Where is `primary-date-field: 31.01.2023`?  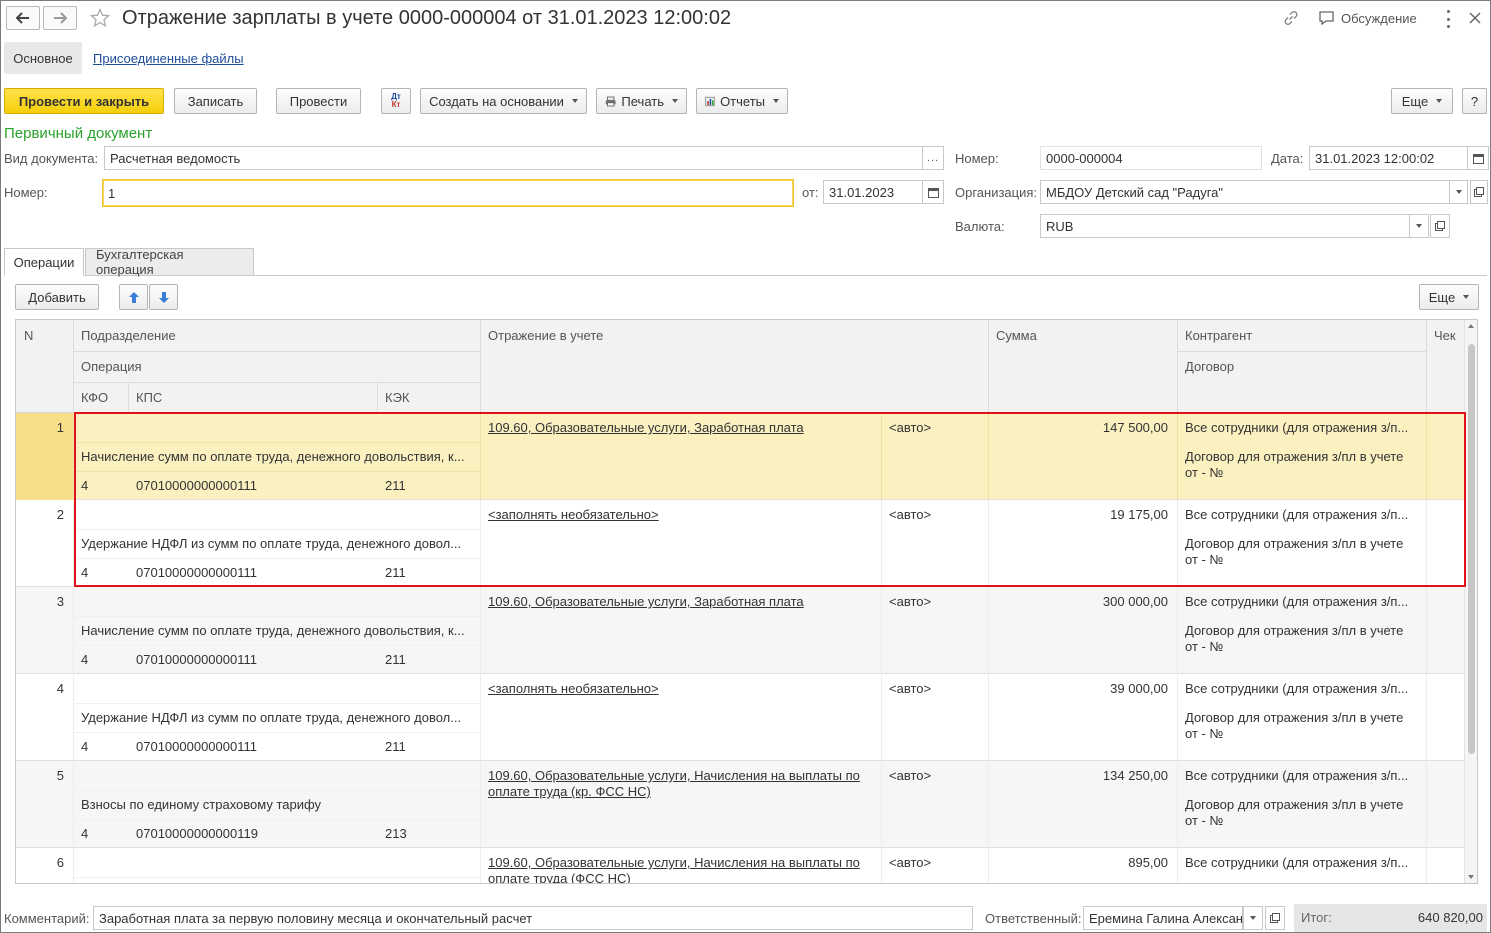
primary-date-field: 31.01.2023 is located at coordinates (873, 192).